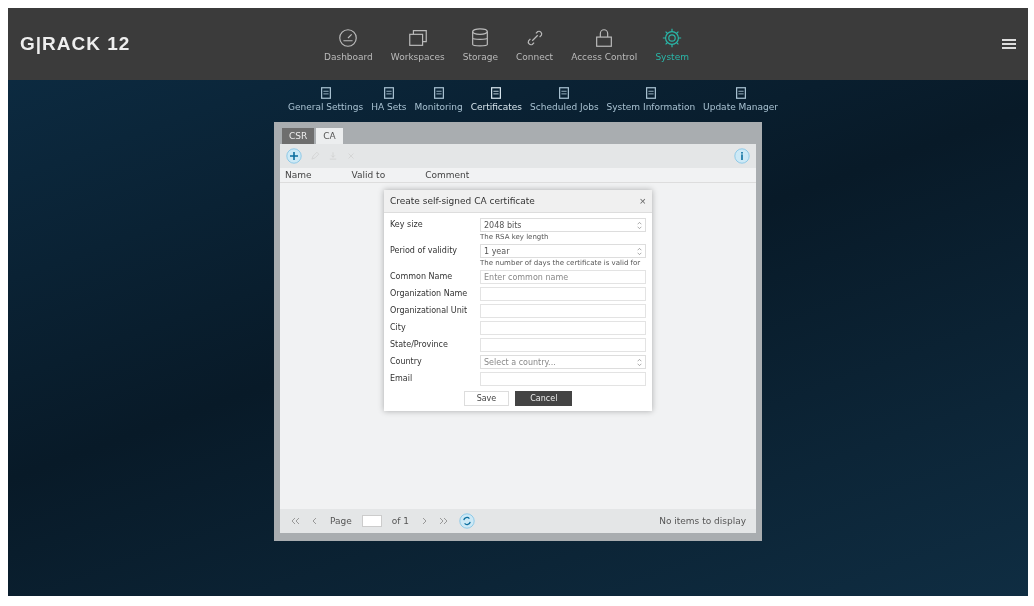 The width and height of the screenshot is (1034, 606). I want to click on column-header: Comment, so click(447, 175).